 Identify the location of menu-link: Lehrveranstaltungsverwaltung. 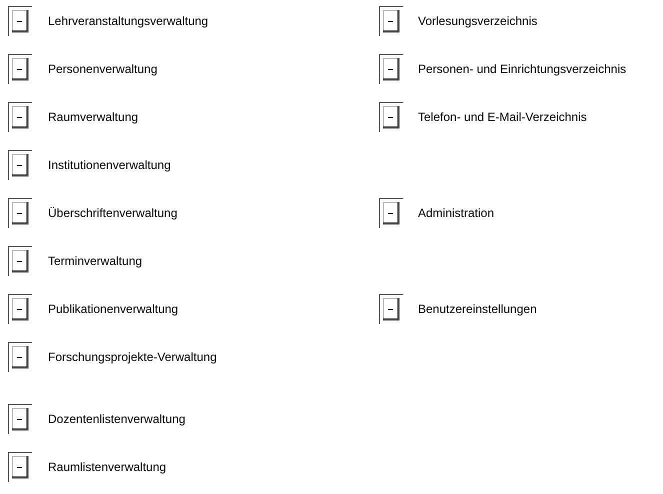
(128, 21).